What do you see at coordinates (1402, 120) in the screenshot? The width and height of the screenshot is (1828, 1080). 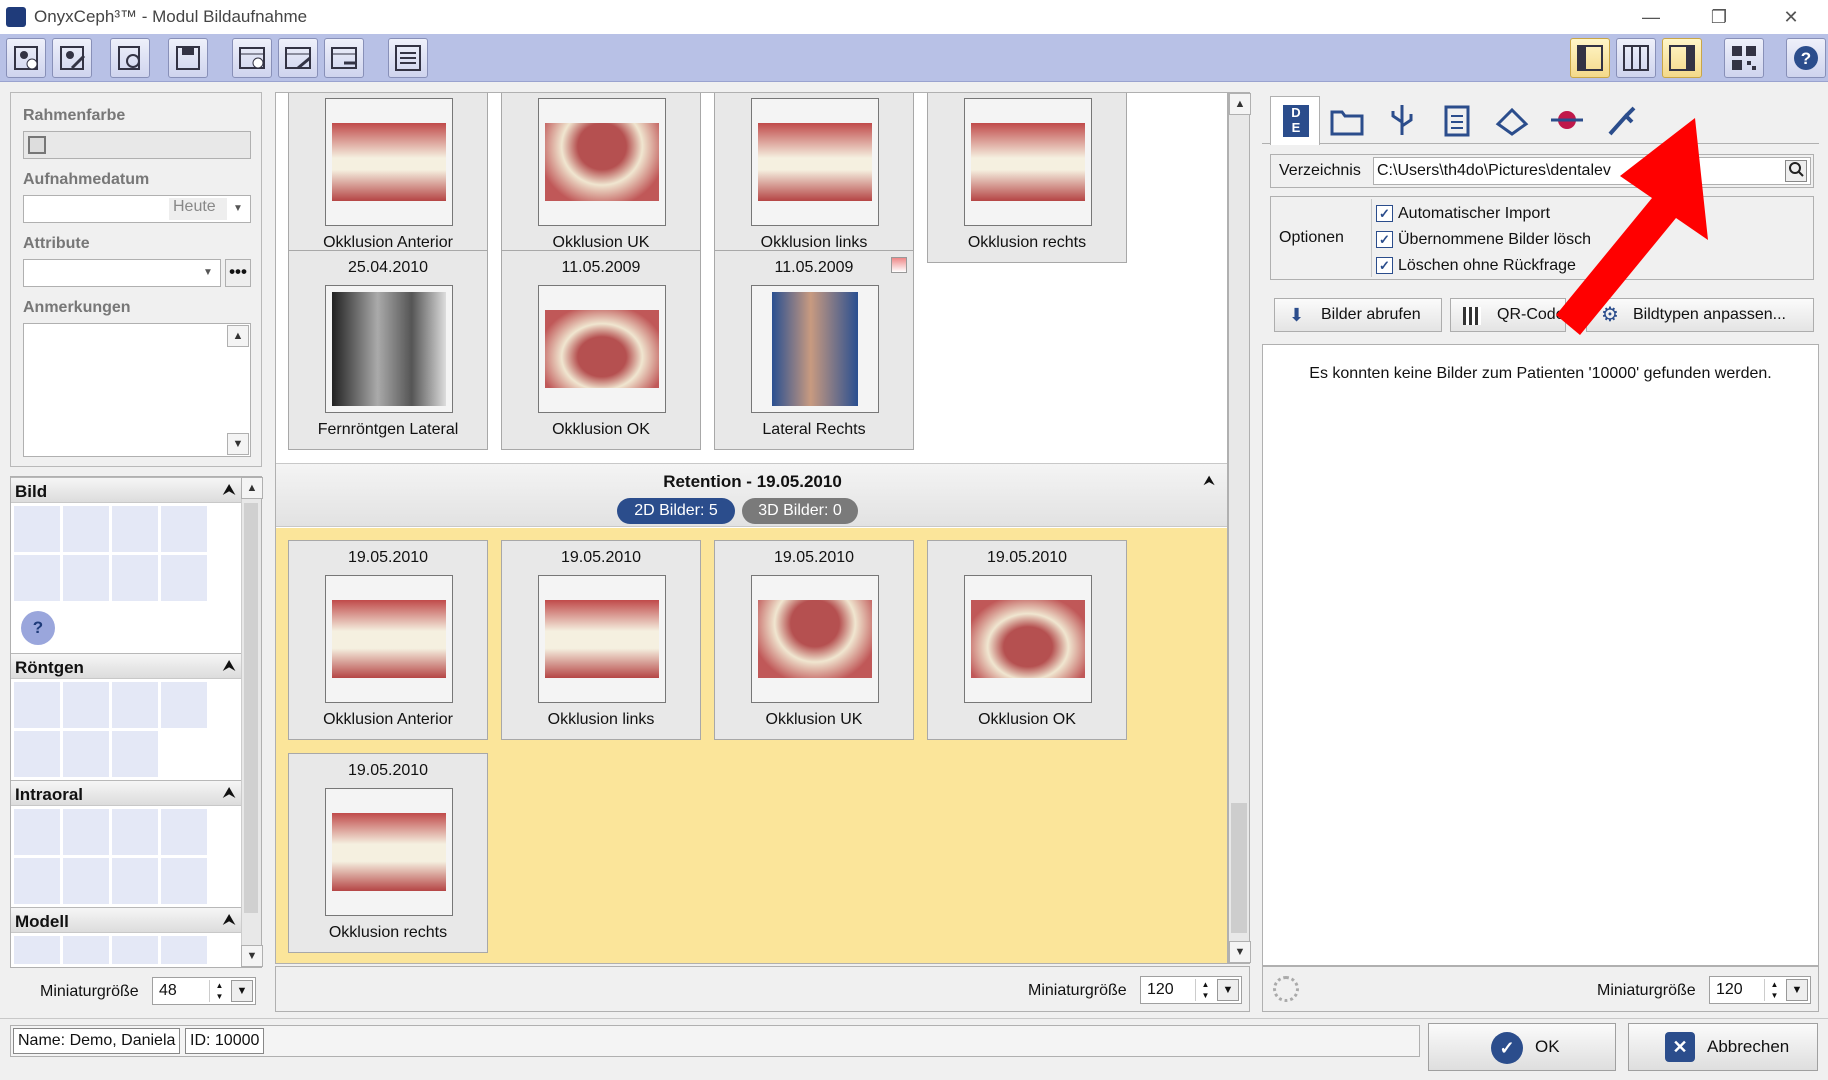 I see `usb-icon` at bounding box center [1402, 120].